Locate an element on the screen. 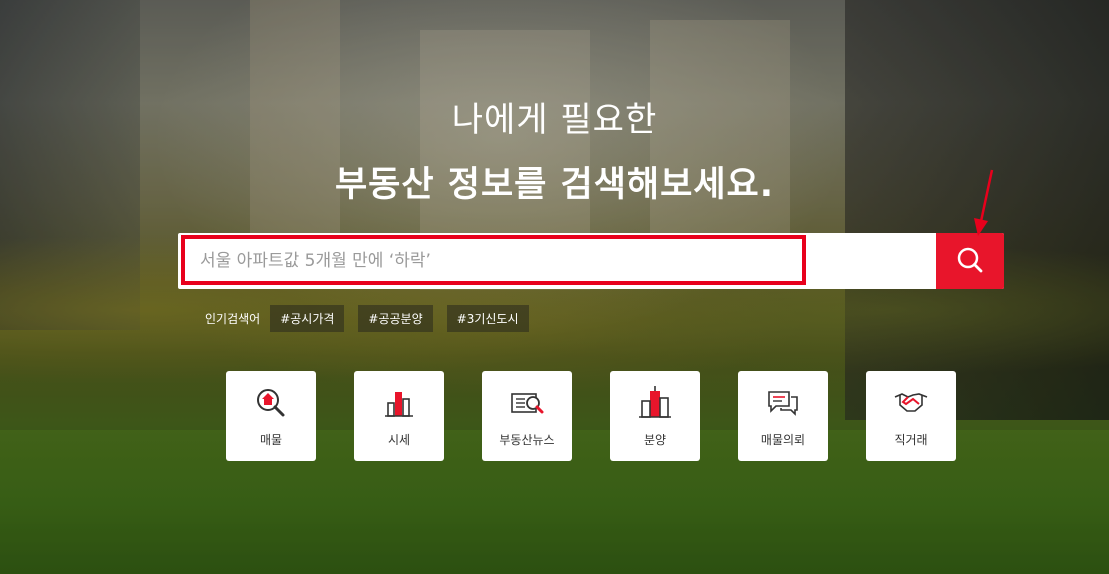 Image resolution: width=1109 pixels, height=574 pixels. category-label: 시세 is located at coordinates (399, 440).